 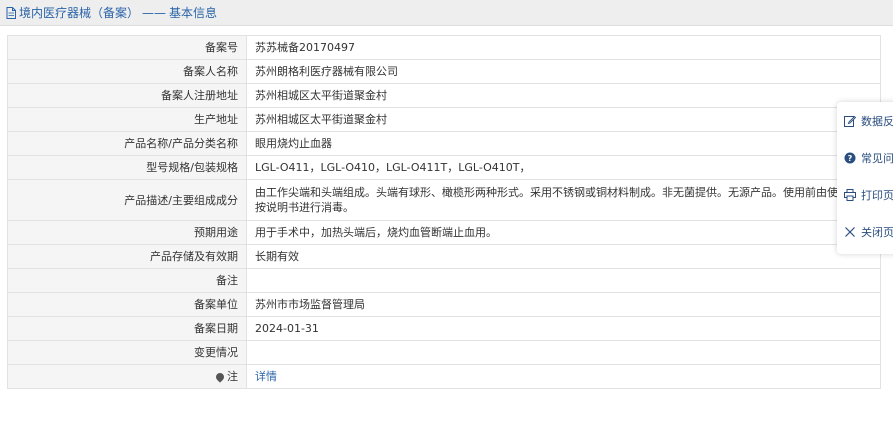 I want to click on table-row: 备案单位 苏州市市场监督管理局, so click(x=444, y=304).